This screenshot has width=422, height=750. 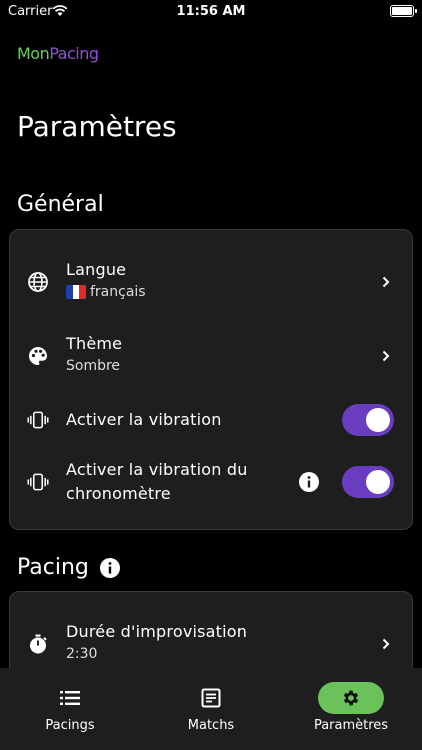 What do you see at coordinates (211, 725) in the screenshot?
I see `nav-label-matchs: Matchs` at bounding box center [211, 725].